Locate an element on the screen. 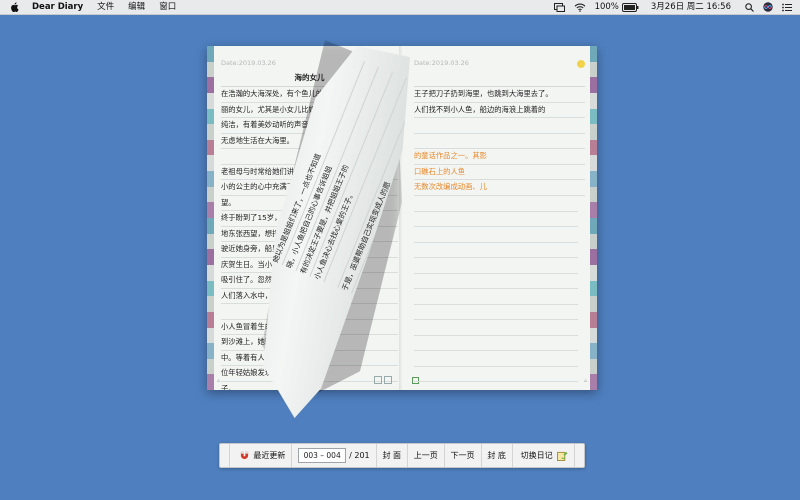 The height and width of the screenshot is (500, 800). text-line: 王子把刀子扔到海里，也跳到大海里去了。 is located at coordinates (499, 95).